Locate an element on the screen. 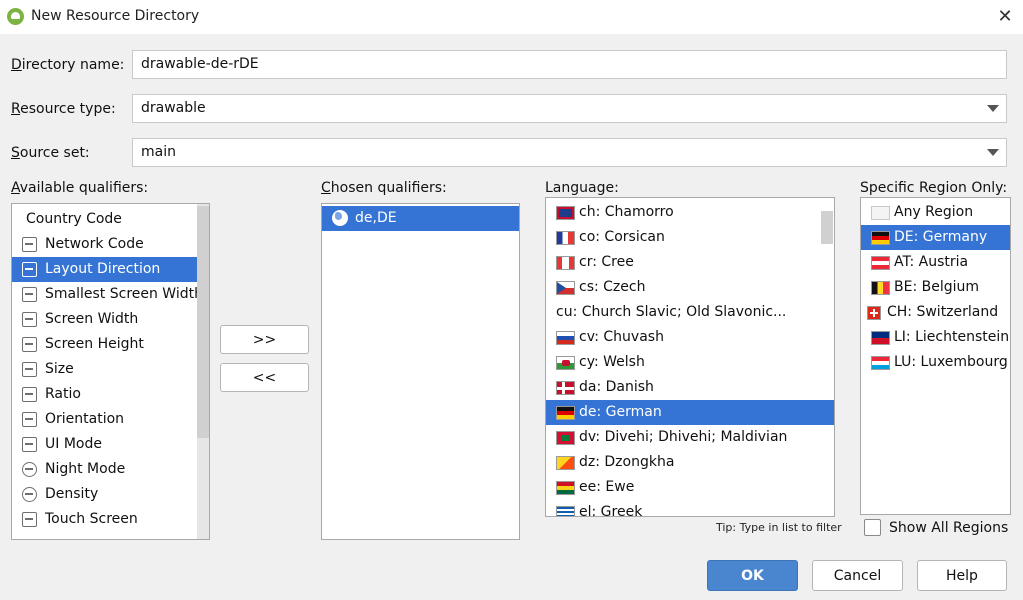 This screenshot has height=600, width=1023. list-item: cs: Czech is located at coordinates (683, 287).